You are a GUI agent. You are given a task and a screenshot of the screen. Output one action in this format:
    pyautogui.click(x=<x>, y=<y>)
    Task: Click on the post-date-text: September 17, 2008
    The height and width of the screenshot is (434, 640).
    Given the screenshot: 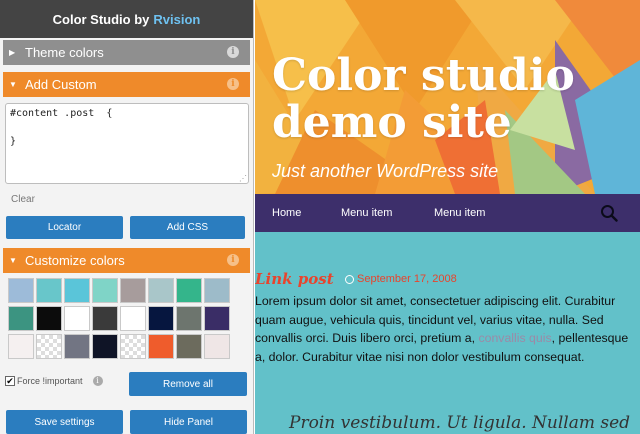 What is the action you would take?
    pyautogui.click(x=407, y=279)
    